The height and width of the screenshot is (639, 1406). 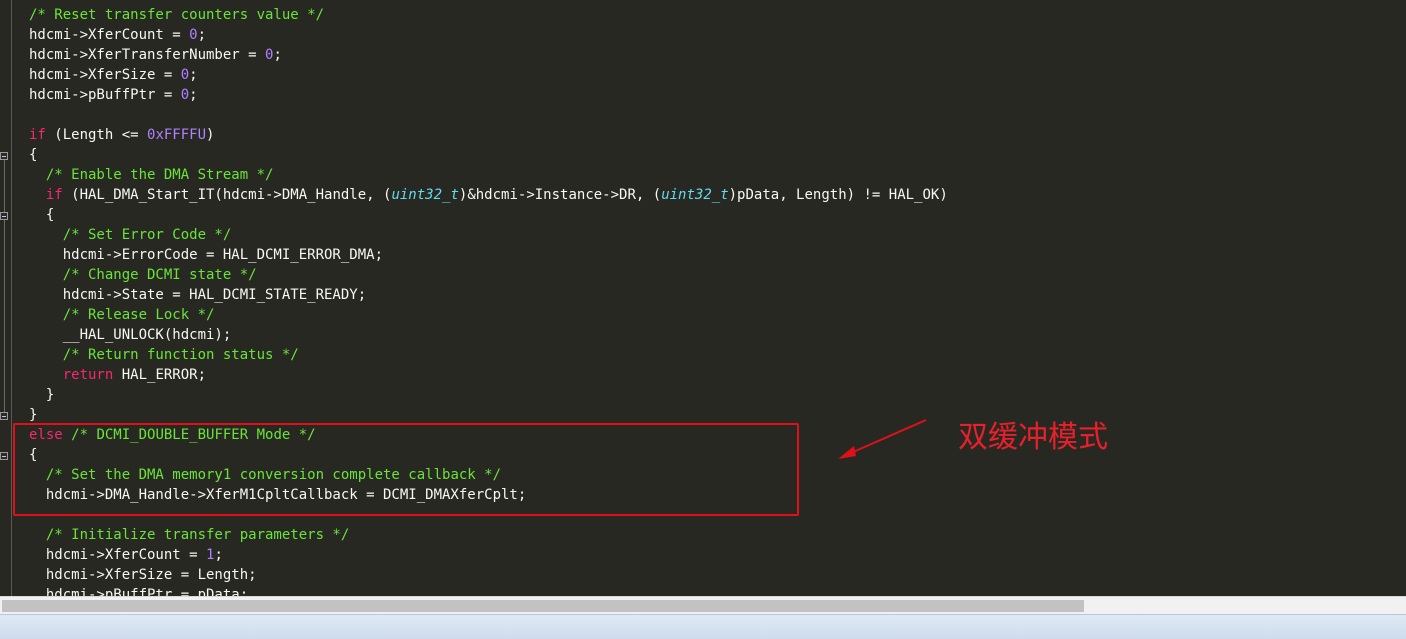 I want to click on fold-guide-line, so click(x=4, y=288).